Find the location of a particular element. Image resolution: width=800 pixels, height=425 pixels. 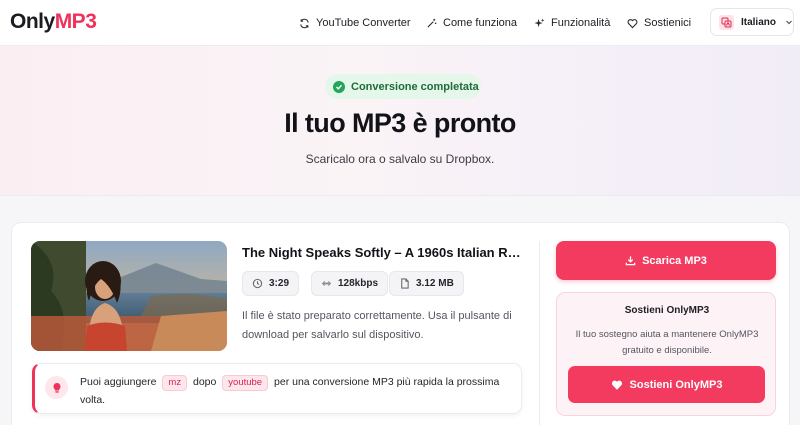

nav-label: Sostienici is located at coordinates (668, 23).